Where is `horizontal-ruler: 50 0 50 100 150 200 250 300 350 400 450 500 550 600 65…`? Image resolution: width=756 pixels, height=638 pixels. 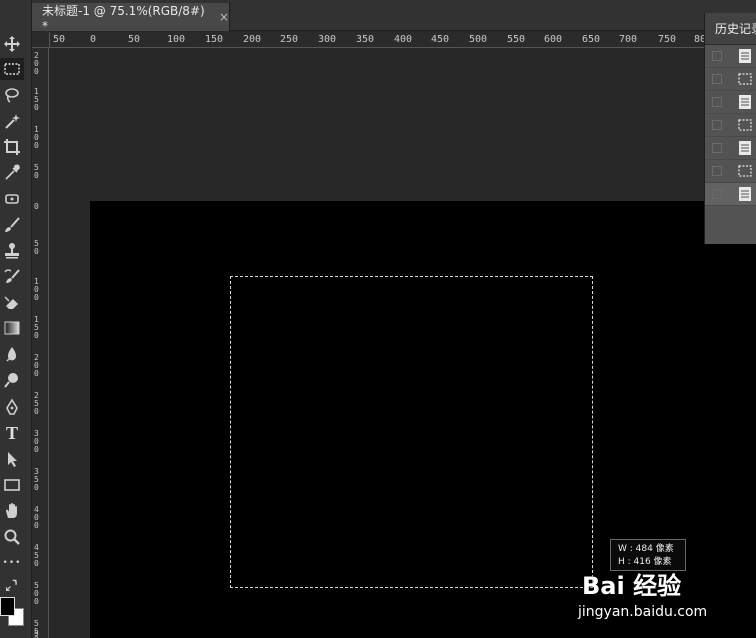 horizontal-ruler: 50 0 50 100 150 200 250 300 350 400 450 500 550 600 65… is located at coordinates (403, 40).